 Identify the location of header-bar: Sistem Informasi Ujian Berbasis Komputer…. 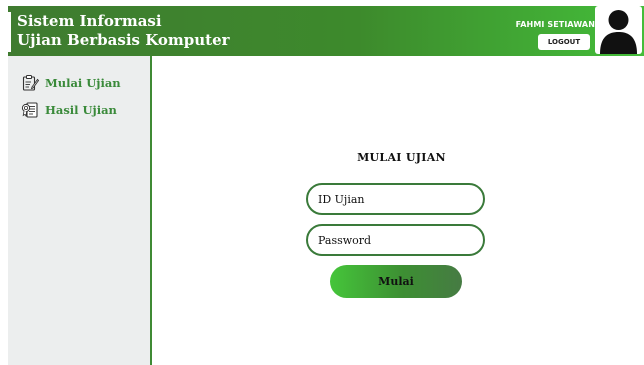
(326, 31).